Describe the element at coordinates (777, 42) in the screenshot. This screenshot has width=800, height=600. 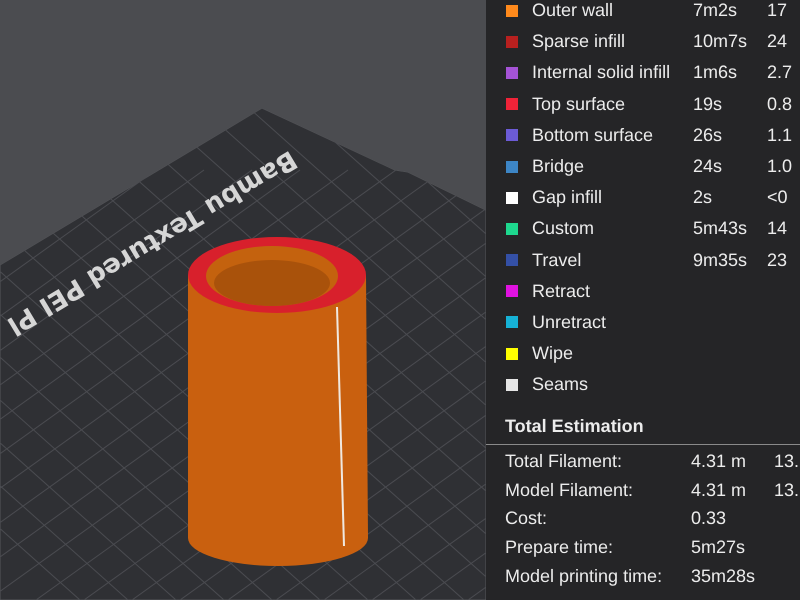
I see `percent-value: 24` at that location.